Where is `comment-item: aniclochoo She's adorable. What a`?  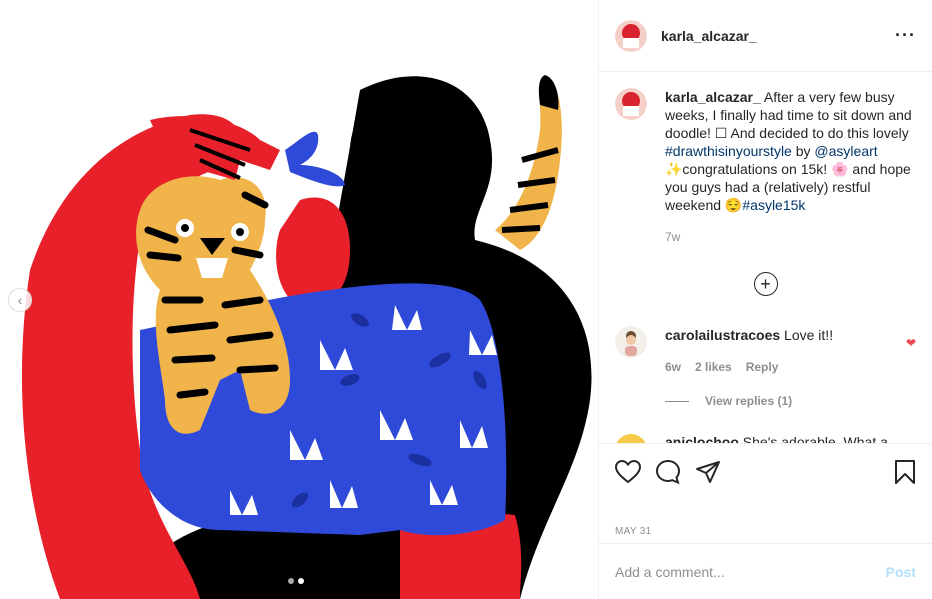 comment-item: aniclochoo She's adorable. What a is located at coordinates (765, 438).